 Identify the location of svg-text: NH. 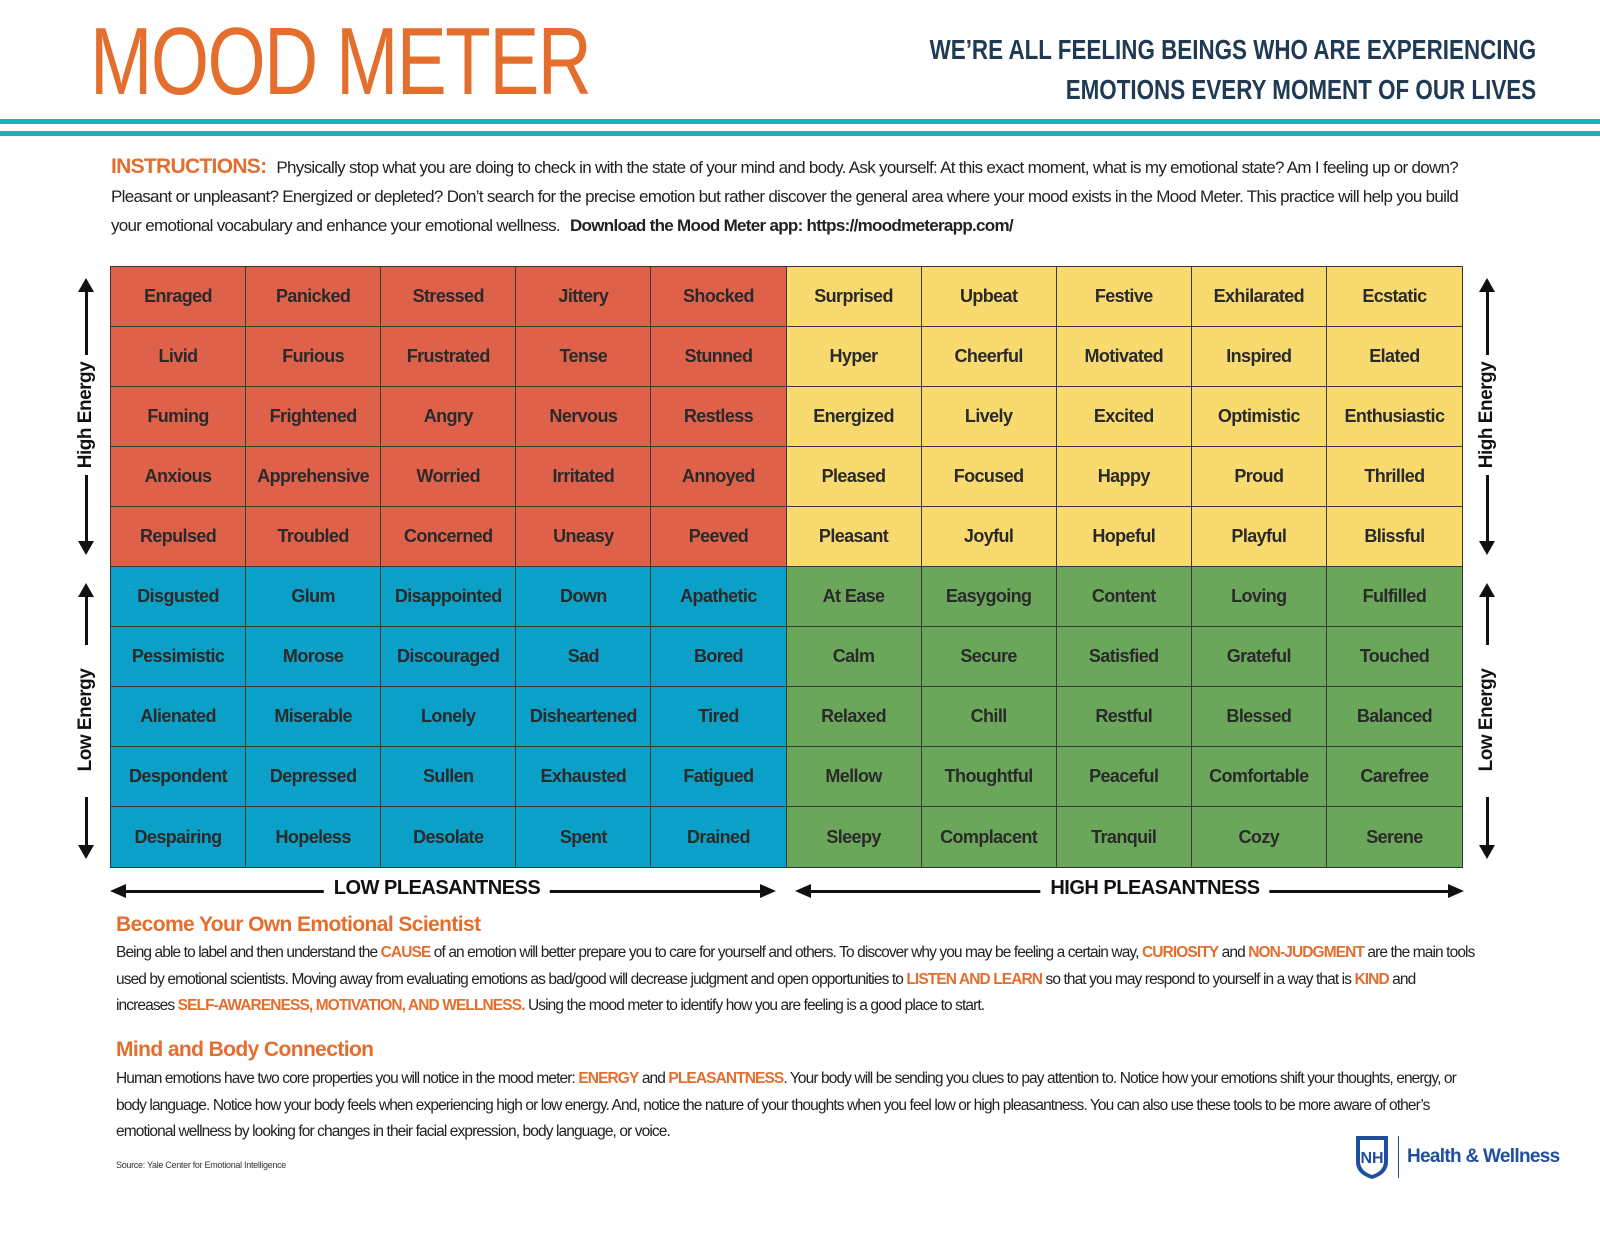
(1371, 1158).